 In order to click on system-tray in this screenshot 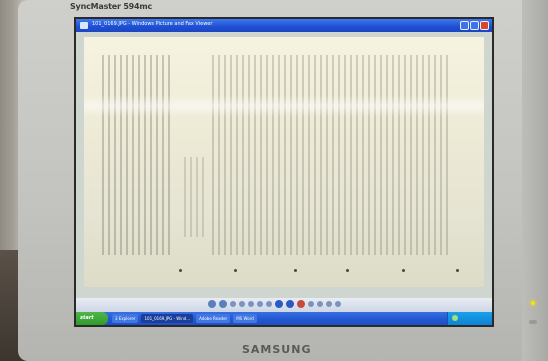, I will do `click(469, 318)`.